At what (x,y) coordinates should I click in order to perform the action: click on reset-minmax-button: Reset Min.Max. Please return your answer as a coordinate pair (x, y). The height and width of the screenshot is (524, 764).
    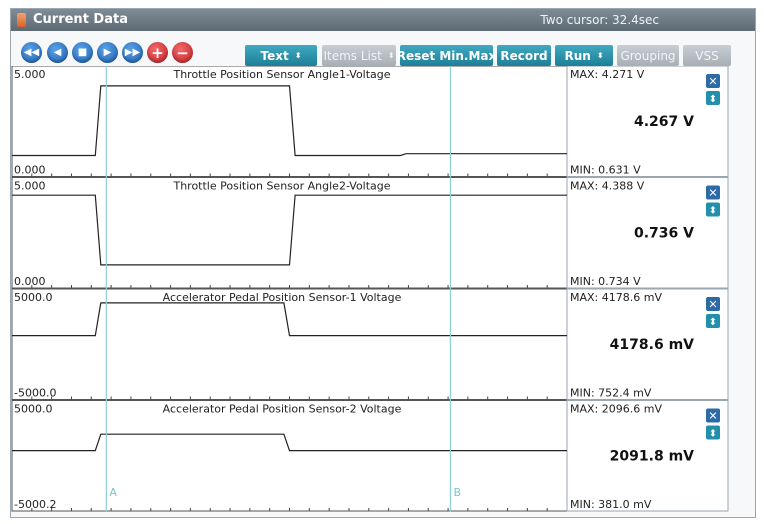
    Looking at the image, I should click on (446, 55).